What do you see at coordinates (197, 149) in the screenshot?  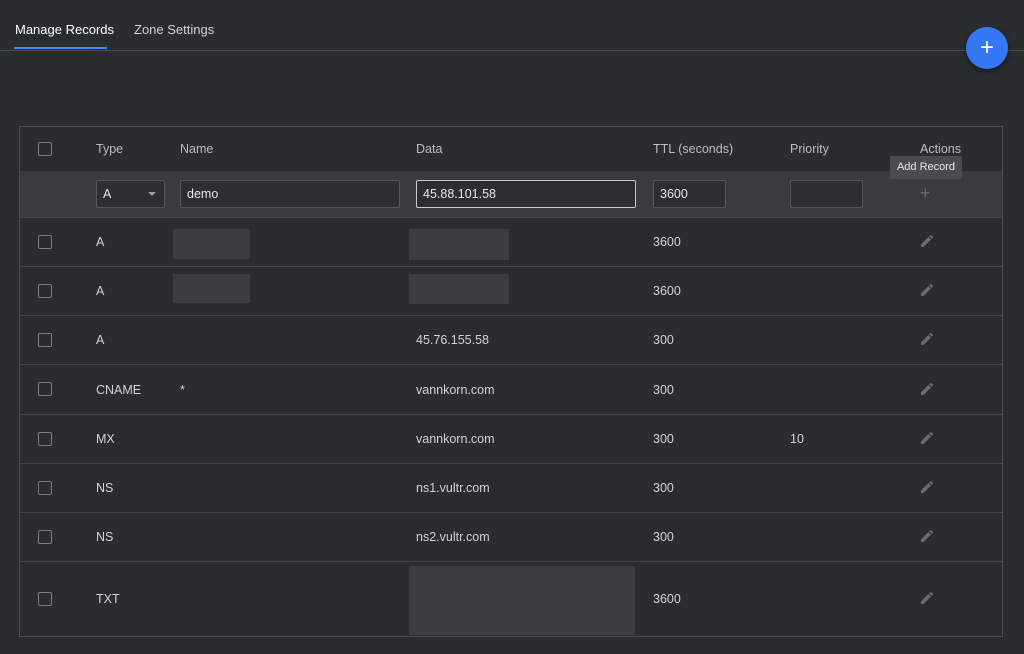 I see `column-header-name: Name` at bounding box center [197, 149].